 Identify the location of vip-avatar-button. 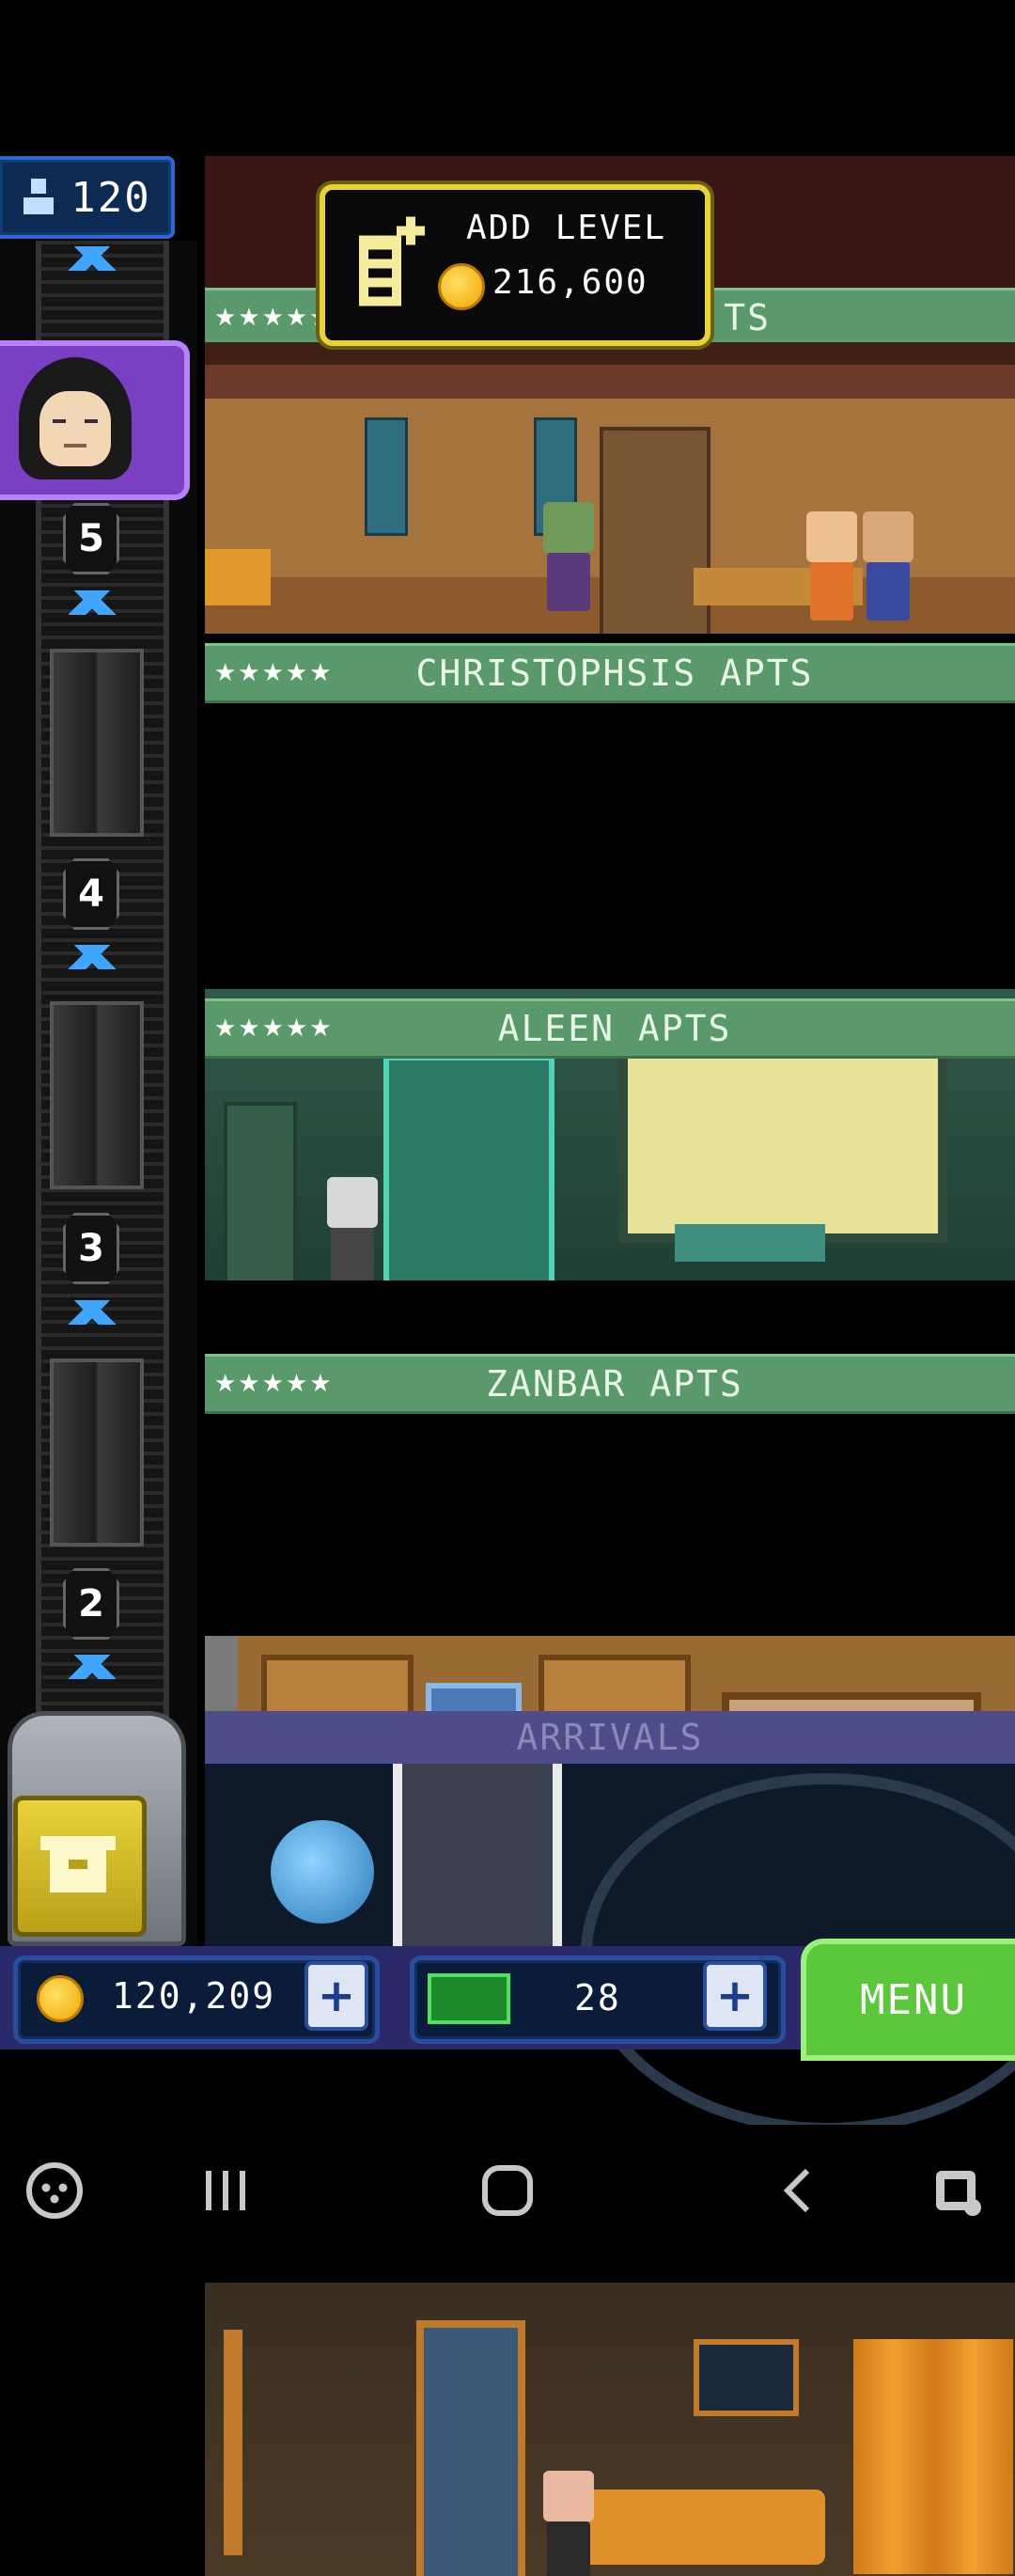
(95, 420).